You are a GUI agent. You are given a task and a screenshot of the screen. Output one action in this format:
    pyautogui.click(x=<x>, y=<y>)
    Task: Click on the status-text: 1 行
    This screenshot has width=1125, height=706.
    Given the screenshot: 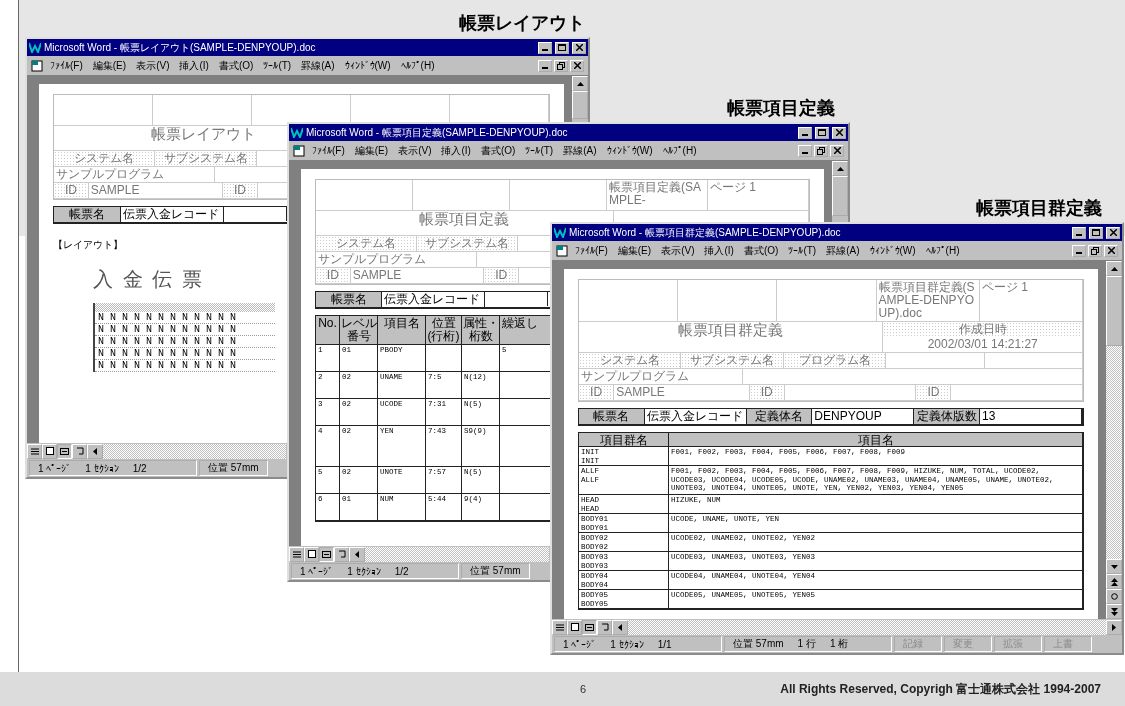 What is the action you would take?
    pyautogui.click(x=806, y=644)
    